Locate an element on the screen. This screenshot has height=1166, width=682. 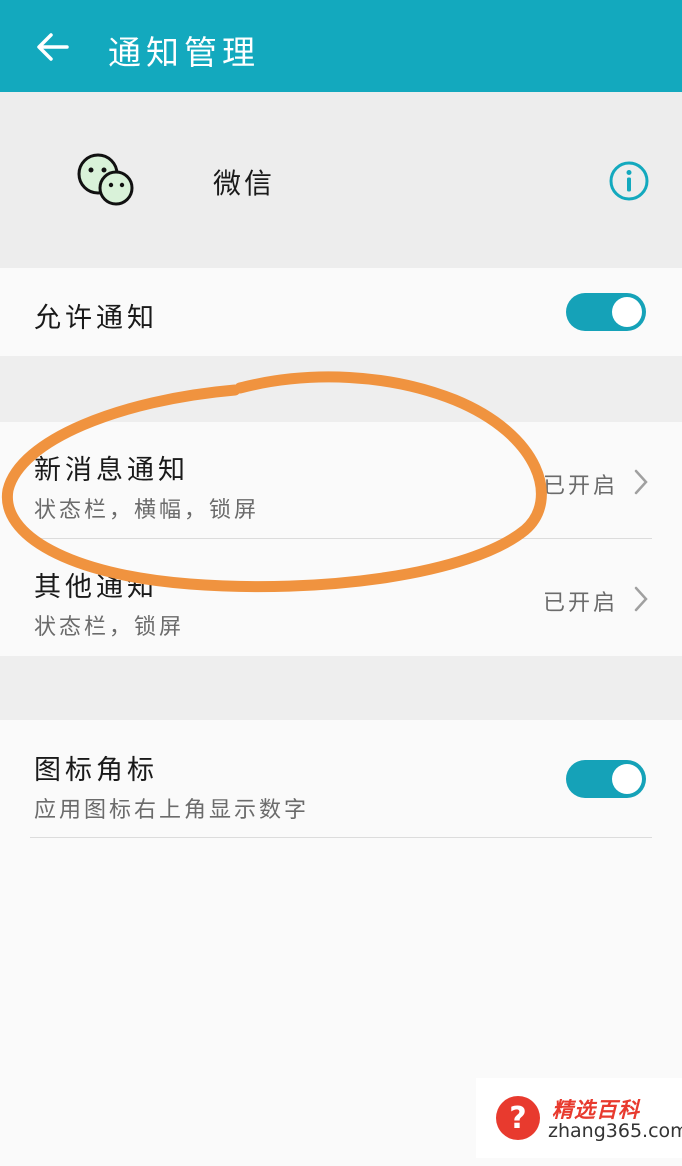
allow-notifications-label: 允许通知 is located at coordinates (96, 318).